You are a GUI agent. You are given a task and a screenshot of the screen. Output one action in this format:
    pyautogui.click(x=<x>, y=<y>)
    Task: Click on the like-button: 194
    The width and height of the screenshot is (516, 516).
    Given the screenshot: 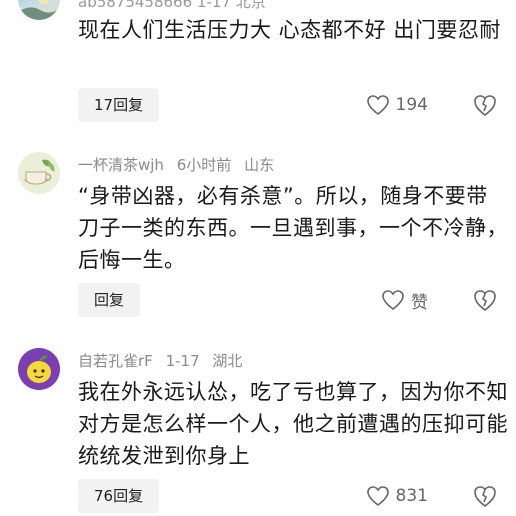 What is the action you would take?
    pyautogui.click(x=397, y=105)
    